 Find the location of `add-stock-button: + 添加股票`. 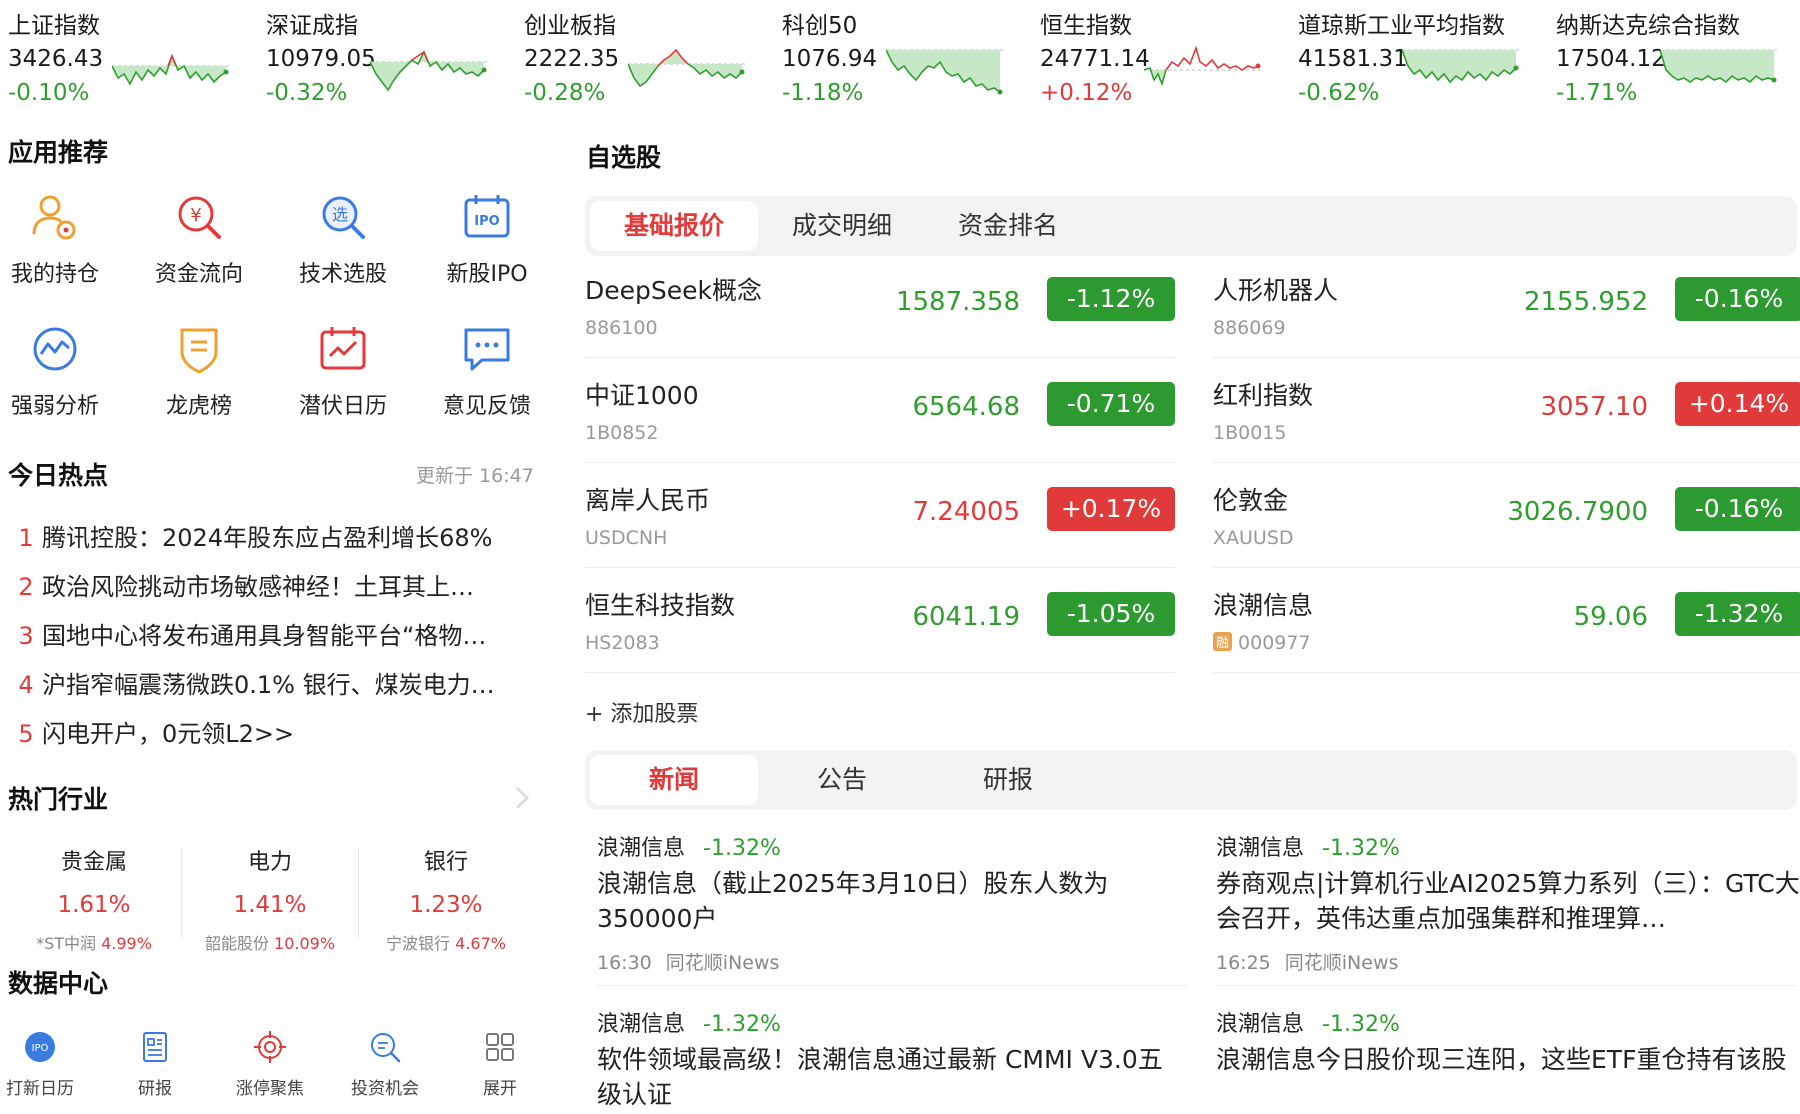

add-stock-button: + 添加股票 is located at coordinates (641, 712).